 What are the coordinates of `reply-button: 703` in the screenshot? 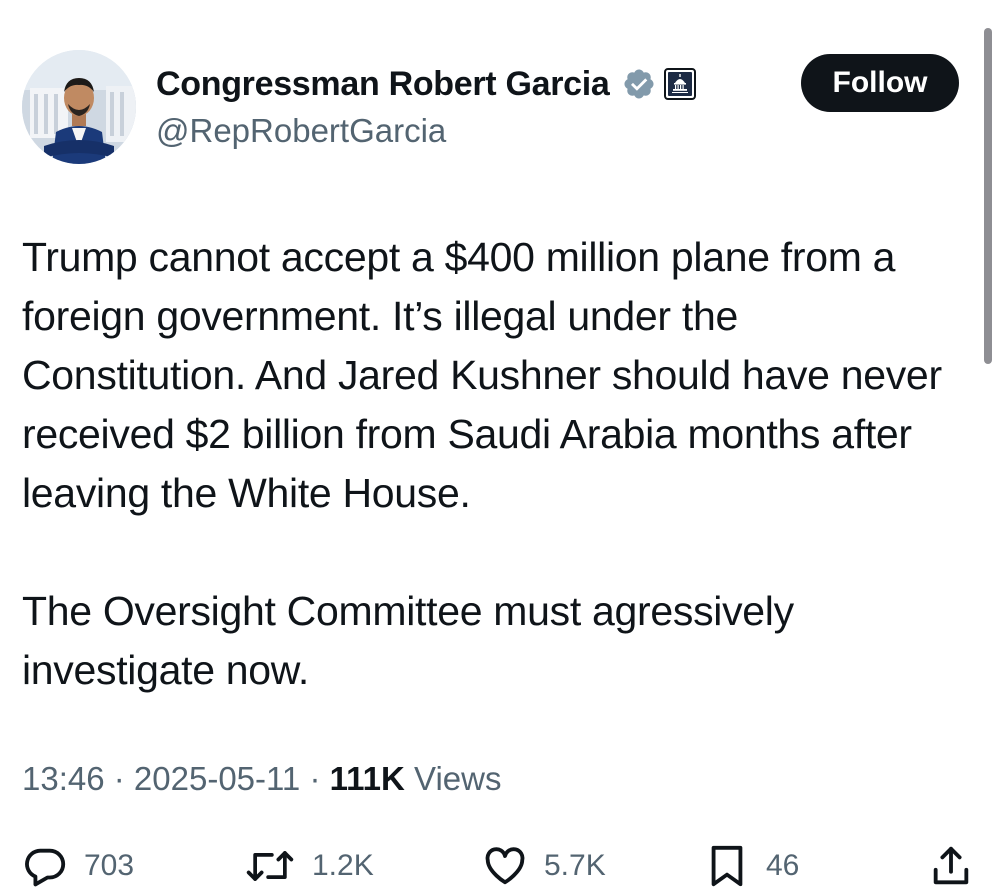 It's located at (78, 866).